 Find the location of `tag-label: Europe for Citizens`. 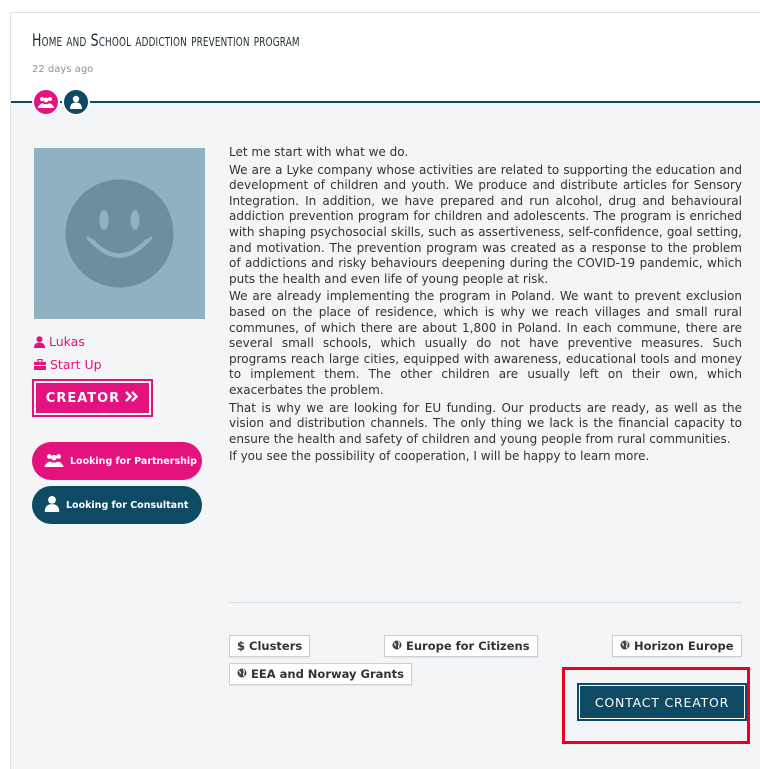

tag-label: Europe for Citizens is located at coordinates (468, 646).